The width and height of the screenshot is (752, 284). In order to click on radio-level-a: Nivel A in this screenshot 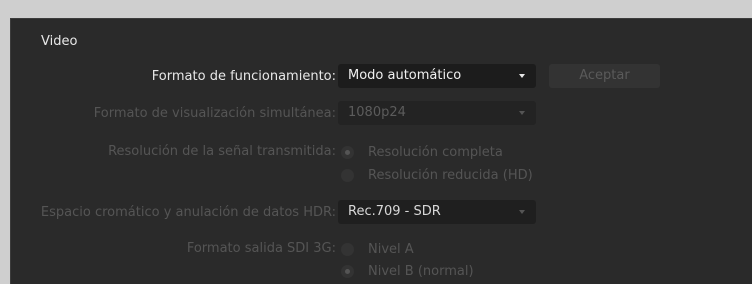, I will do `click(377, 249)`.